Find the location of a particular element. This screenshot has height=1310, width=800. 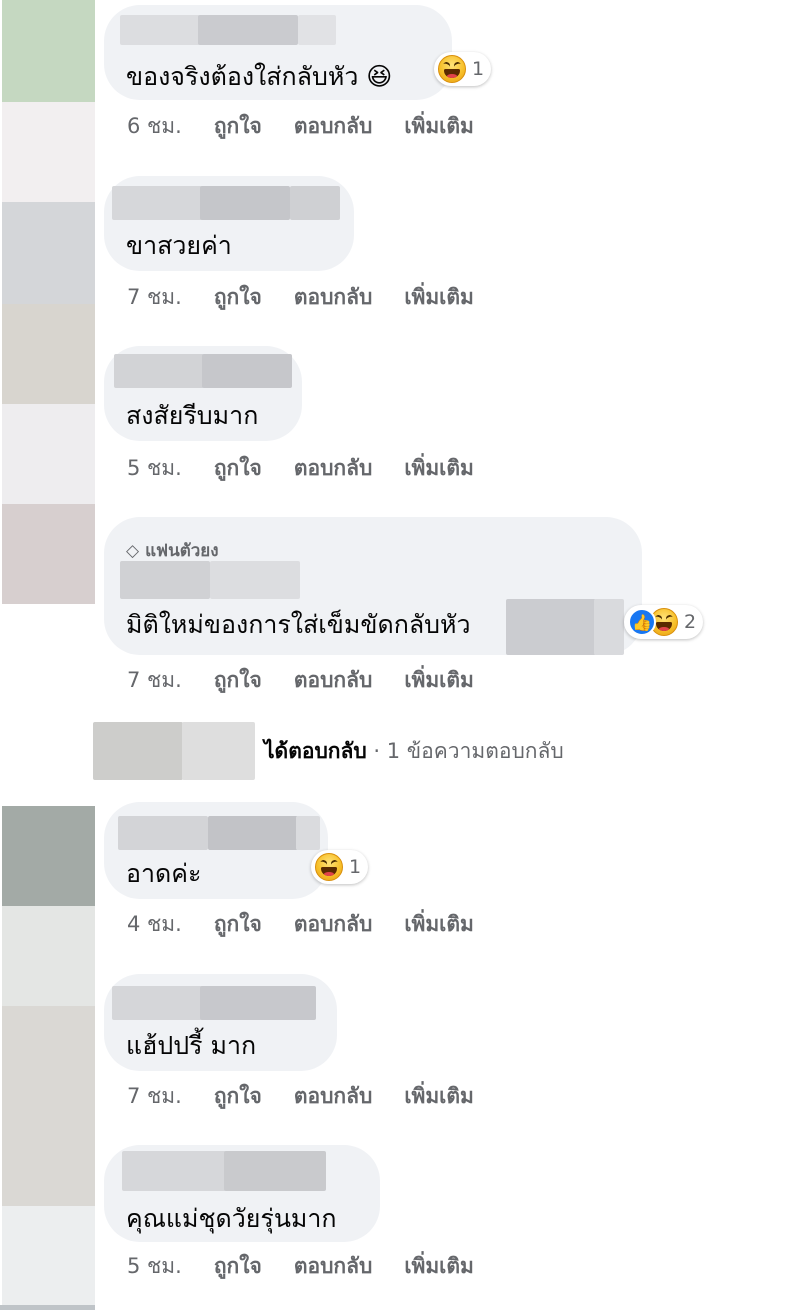

comment-bubble: ของจริงต้องใส่กลับหัว 😆 is located at coordinates (278, 52).